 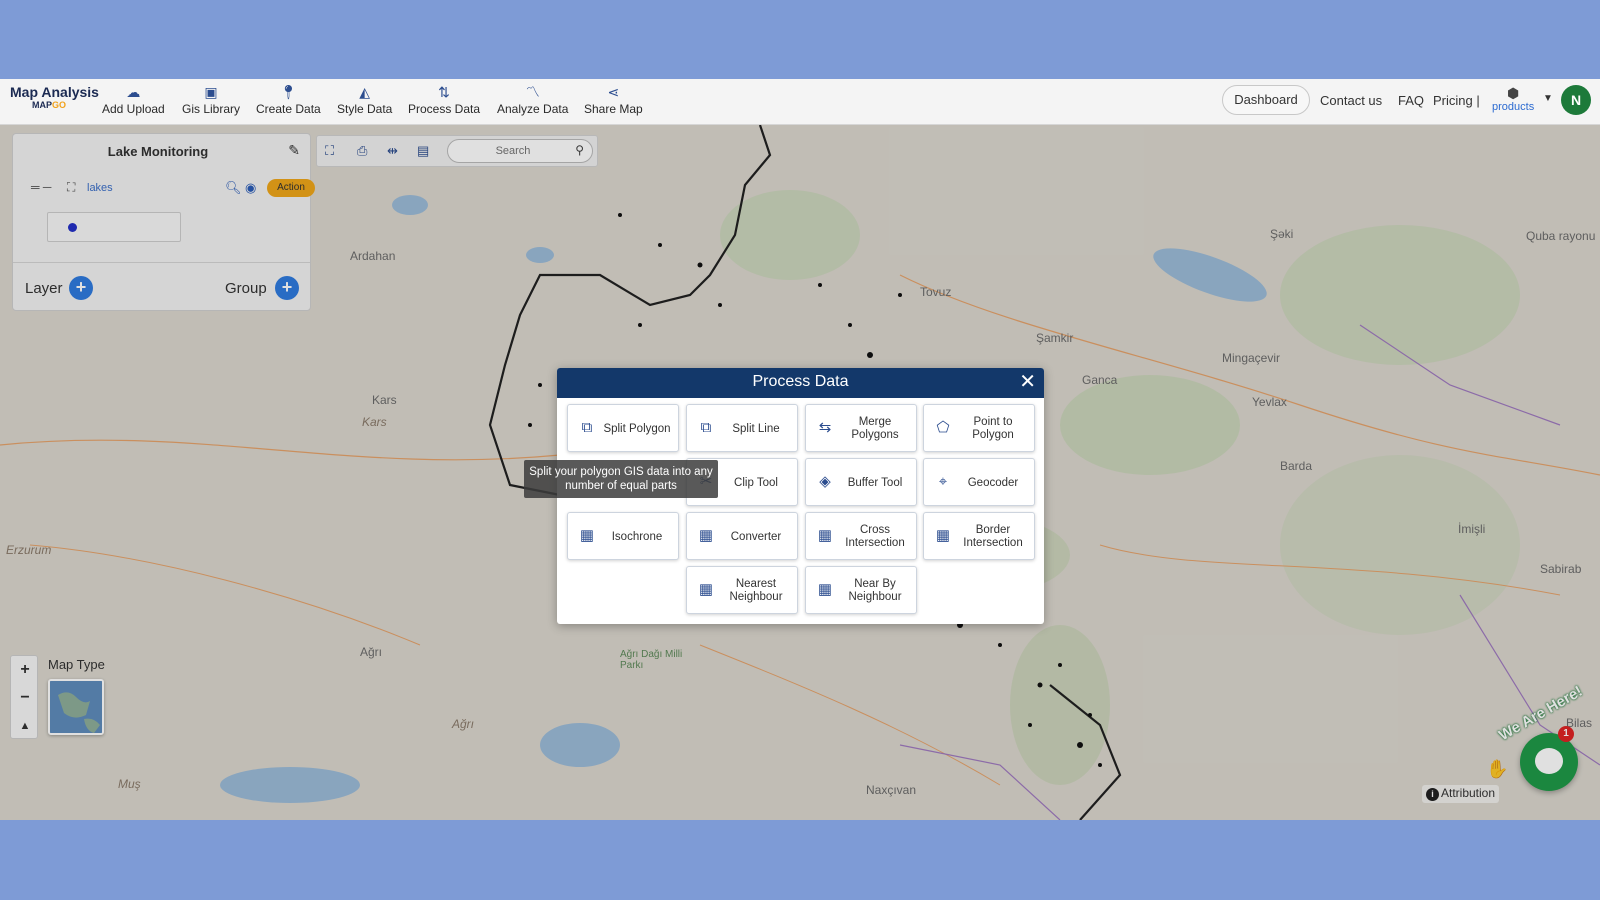 I want to click on map-pin-icon: 📍︎, so click(x=288, y=92).